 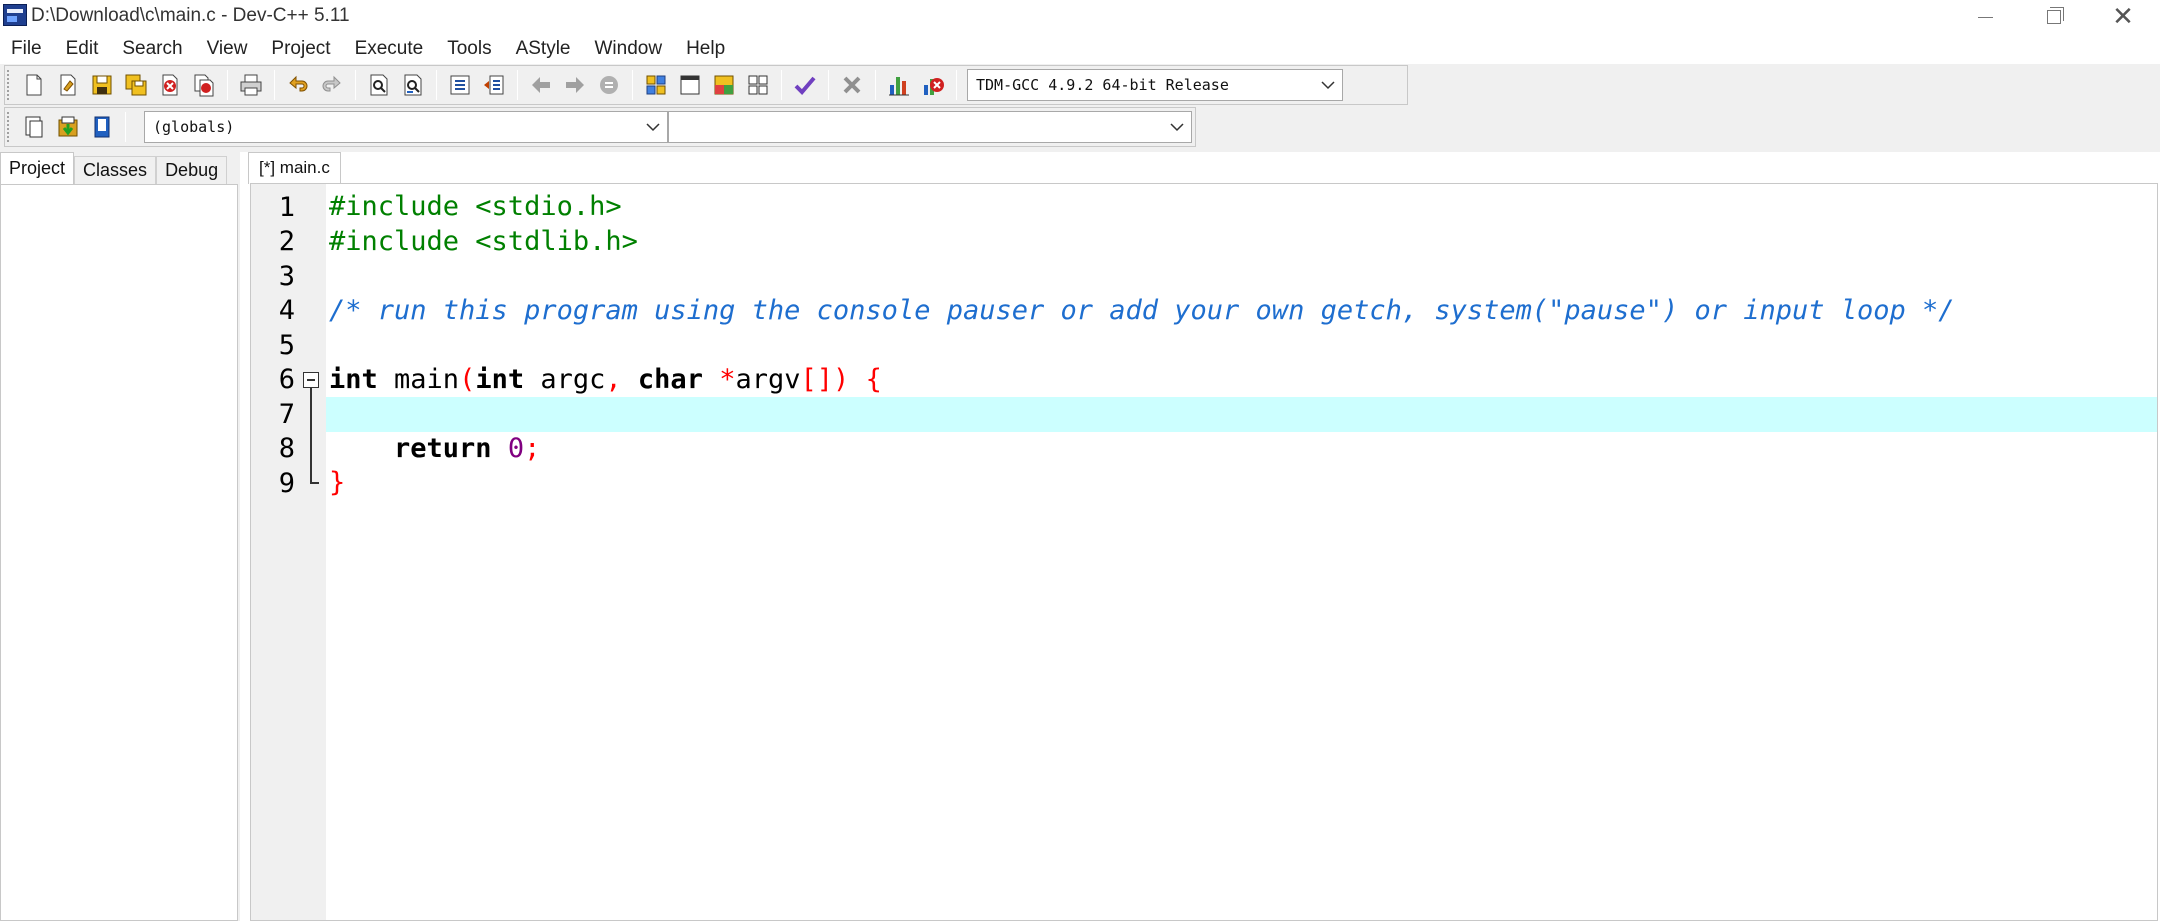 What do you see at coordinates (286, 242) in the screenshot?
I see `line-number: 2` at bounding box center [286, 242].